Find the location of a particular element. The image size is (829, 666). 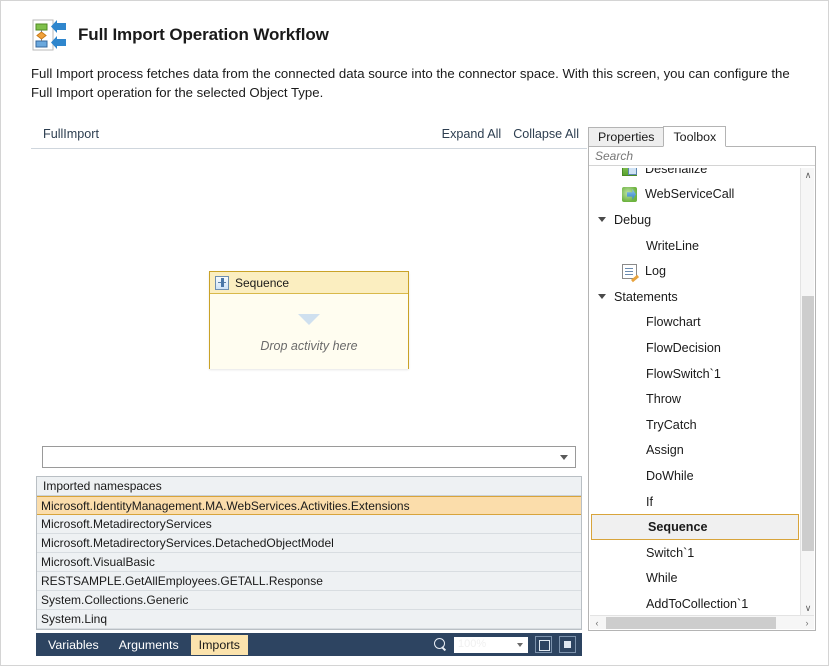

toolbox-item-trycatch: TryCatch is located at coordinates (695, 425).